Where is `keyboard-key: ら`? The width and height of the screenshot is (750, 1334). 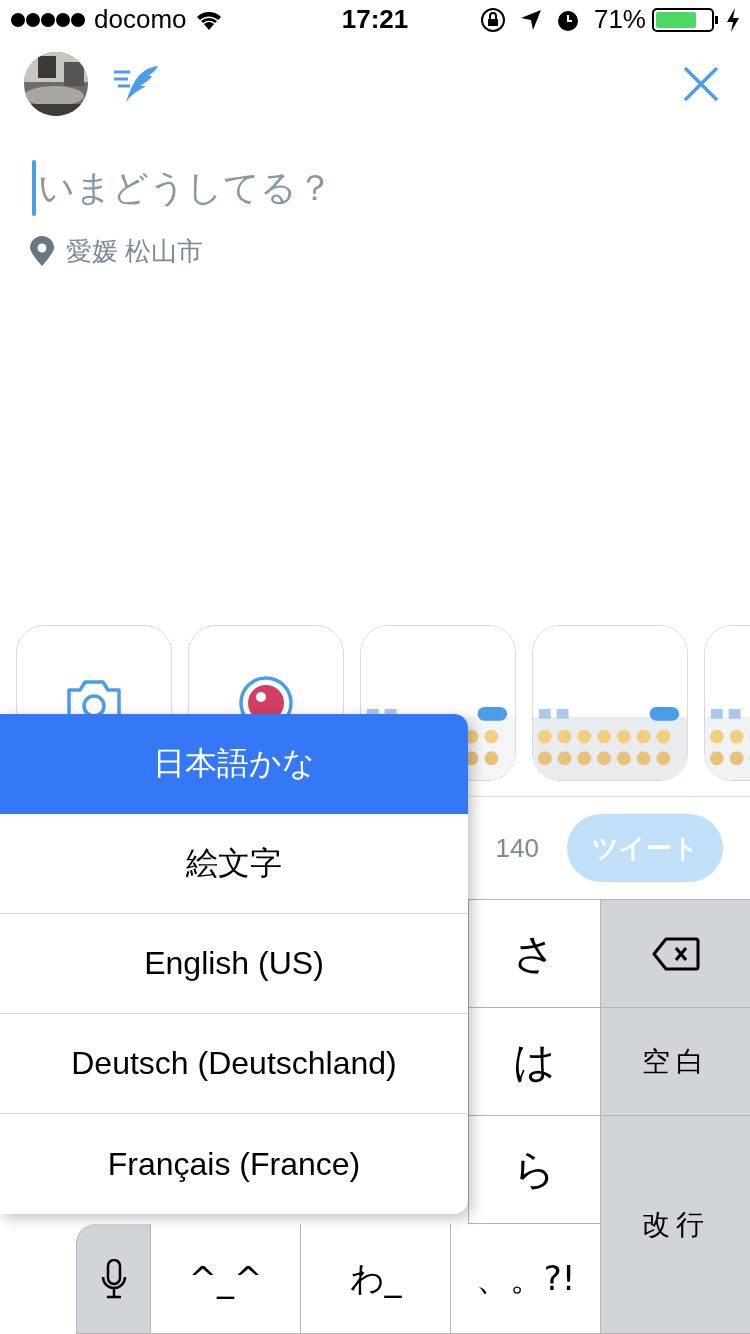 keyboard-key: ら is located at coordinates (534, 1170).